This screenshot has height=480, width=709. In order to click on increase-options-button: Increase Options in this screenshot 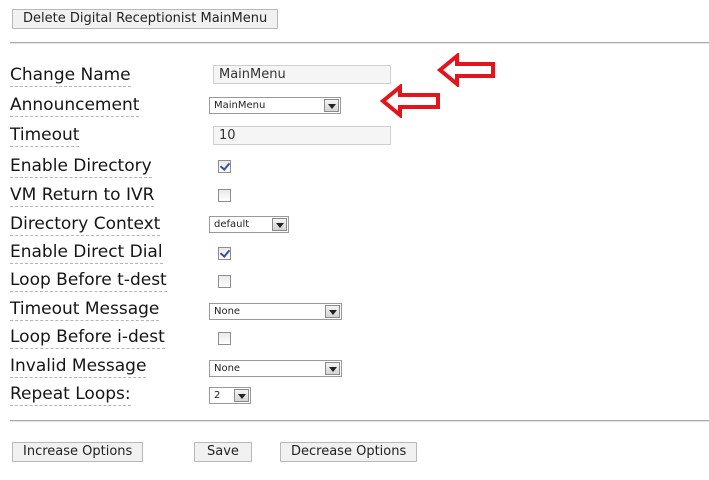, I will do `click(78, 452)`.